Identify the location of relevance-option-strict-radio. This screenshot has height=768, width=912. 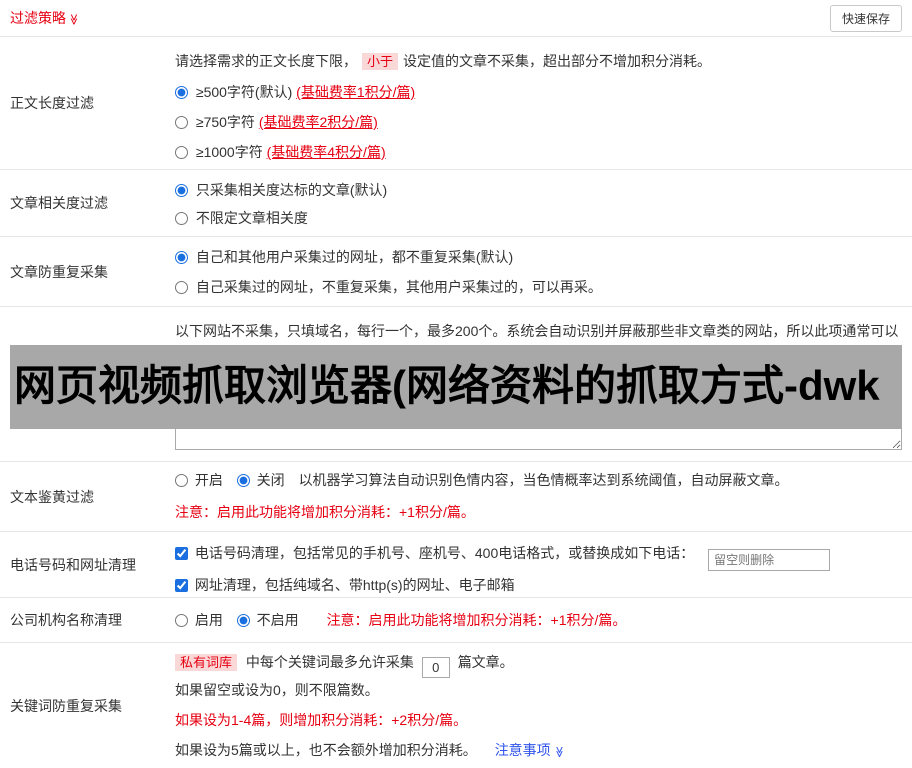
(181, 190).